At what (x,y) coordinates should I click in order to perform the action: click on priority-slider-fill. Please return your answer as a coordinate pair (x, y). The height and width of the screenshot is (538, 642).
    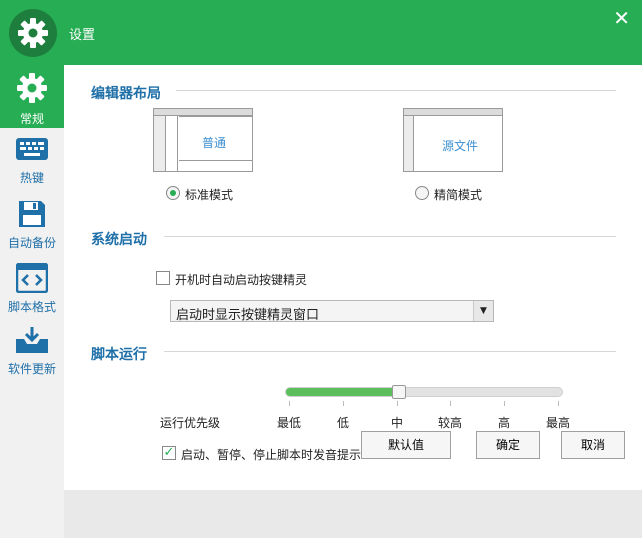
    Looking at the image, I should click on (343, 392).